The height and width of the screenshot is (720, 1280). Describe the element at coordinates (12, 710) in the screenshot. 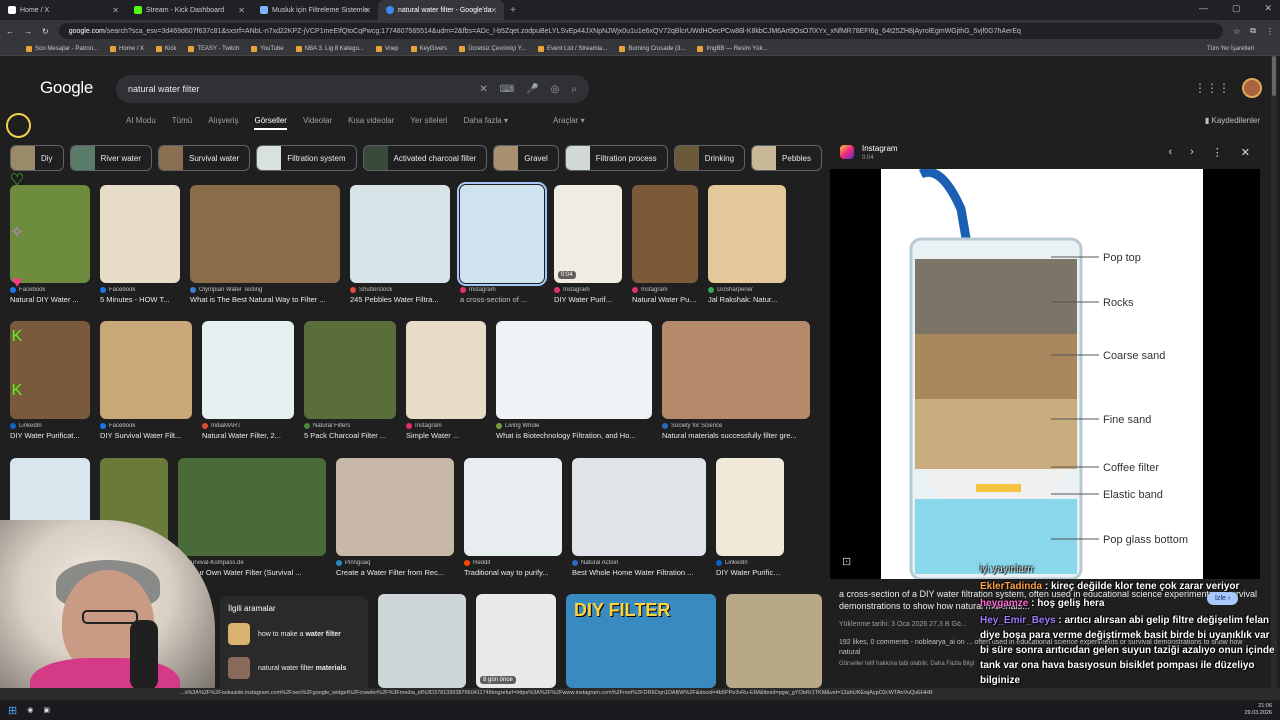

I see `windows-start-icon: ⊞` at that location.